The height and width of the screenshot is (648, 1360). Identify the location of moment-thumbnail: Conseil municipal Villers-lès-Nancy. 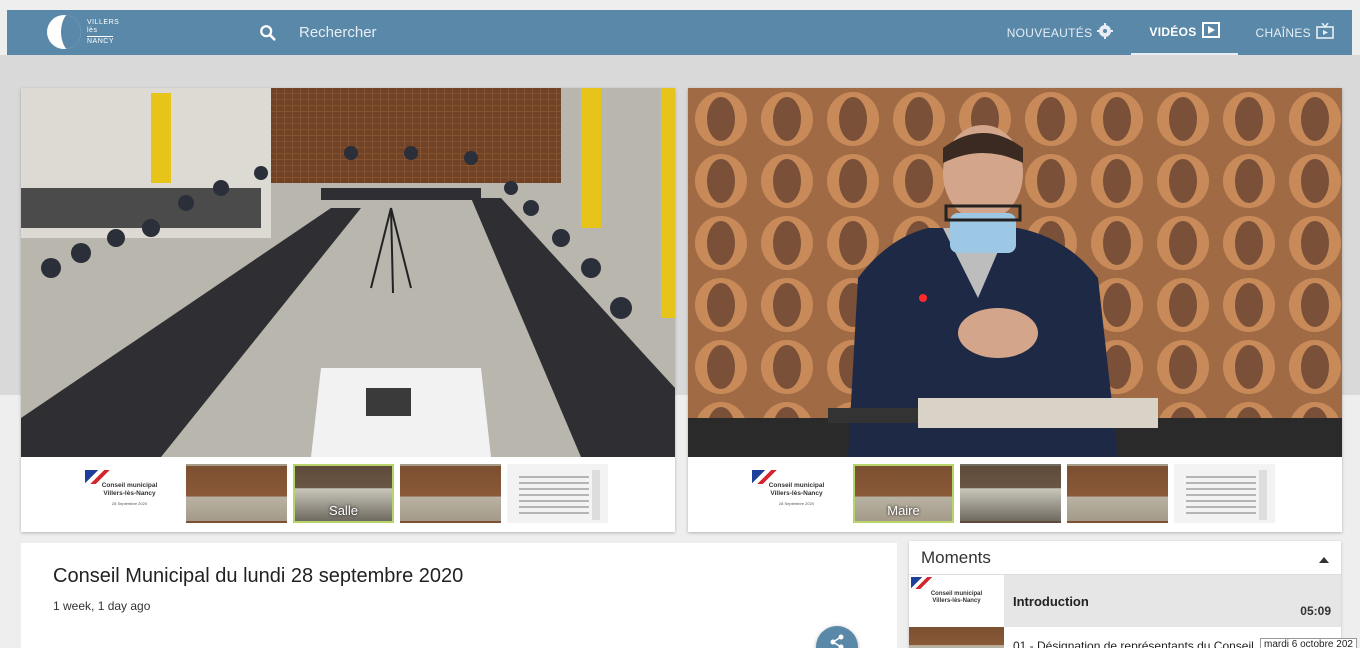
(956, 601).